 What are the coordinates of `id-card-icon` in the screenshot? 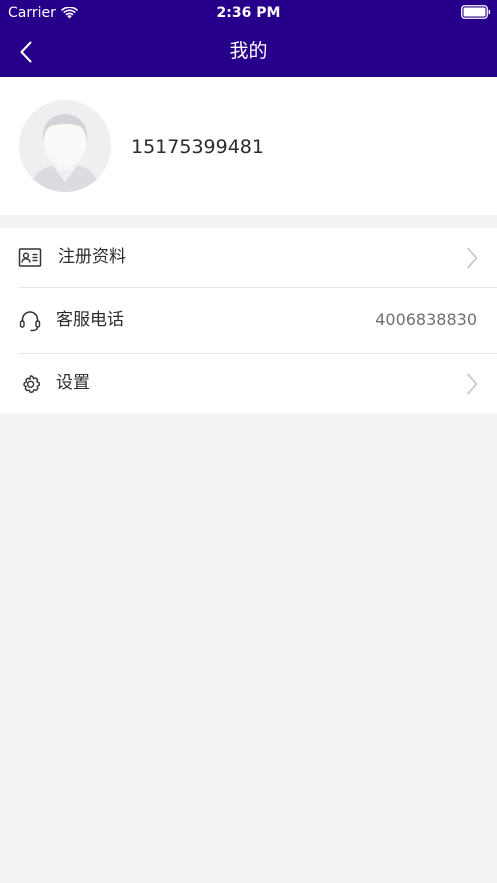 It's located at (30, 257).